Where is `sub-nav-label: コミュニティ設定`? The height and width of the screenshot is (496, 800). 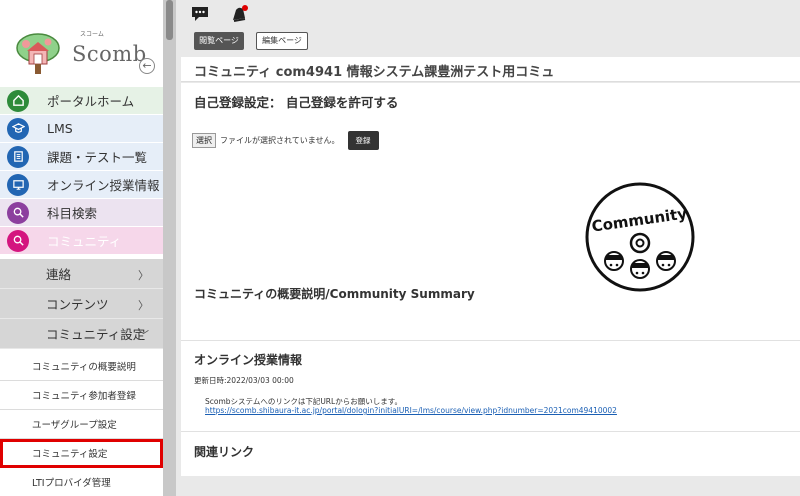 sub-nav-label: コミュニティ設定 is located at coordinates (96, 334).